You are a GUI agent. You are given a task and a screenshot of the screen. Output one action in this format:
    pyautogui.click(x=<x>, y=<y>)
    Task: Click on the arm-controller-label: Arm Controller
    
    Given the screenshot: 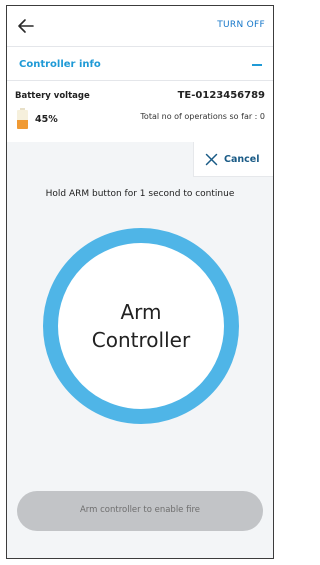 What is the action you would take?
    pyautogui.click(x=141, y=326)
    